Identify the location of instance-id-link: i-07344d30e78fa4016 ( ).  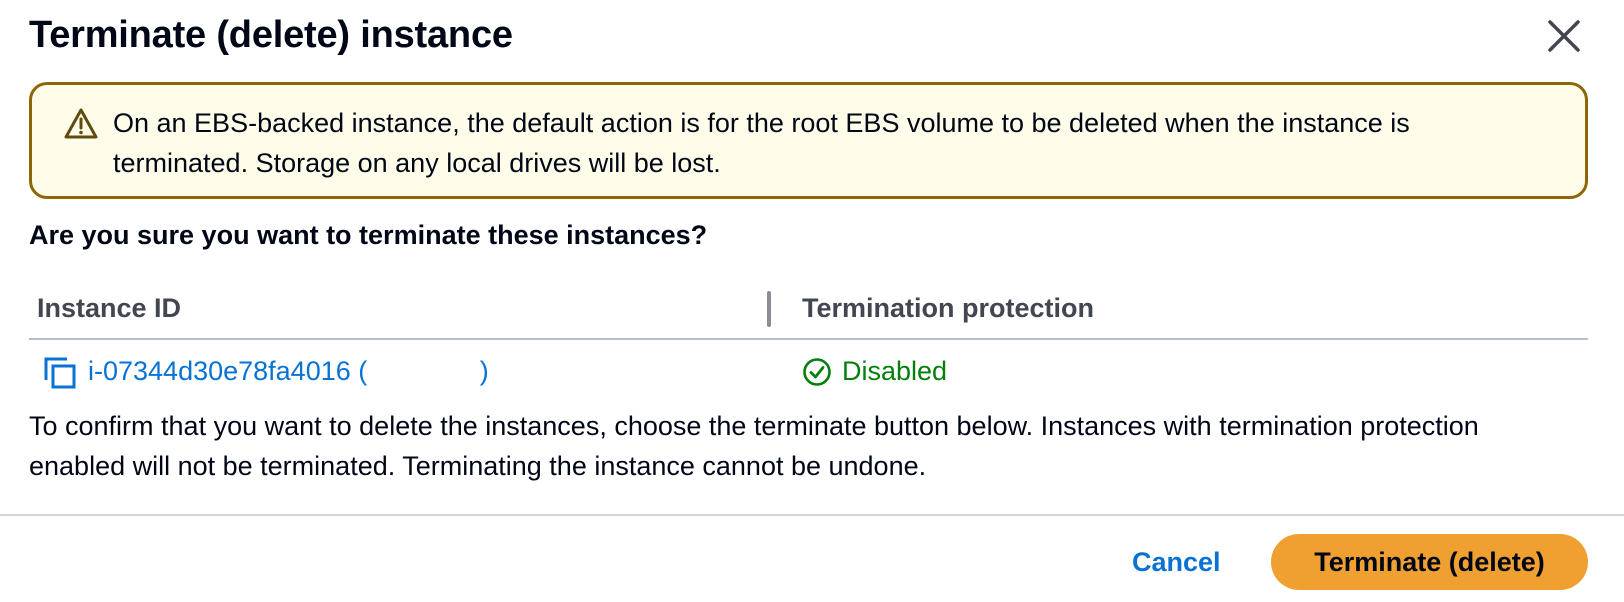
(288, 371).